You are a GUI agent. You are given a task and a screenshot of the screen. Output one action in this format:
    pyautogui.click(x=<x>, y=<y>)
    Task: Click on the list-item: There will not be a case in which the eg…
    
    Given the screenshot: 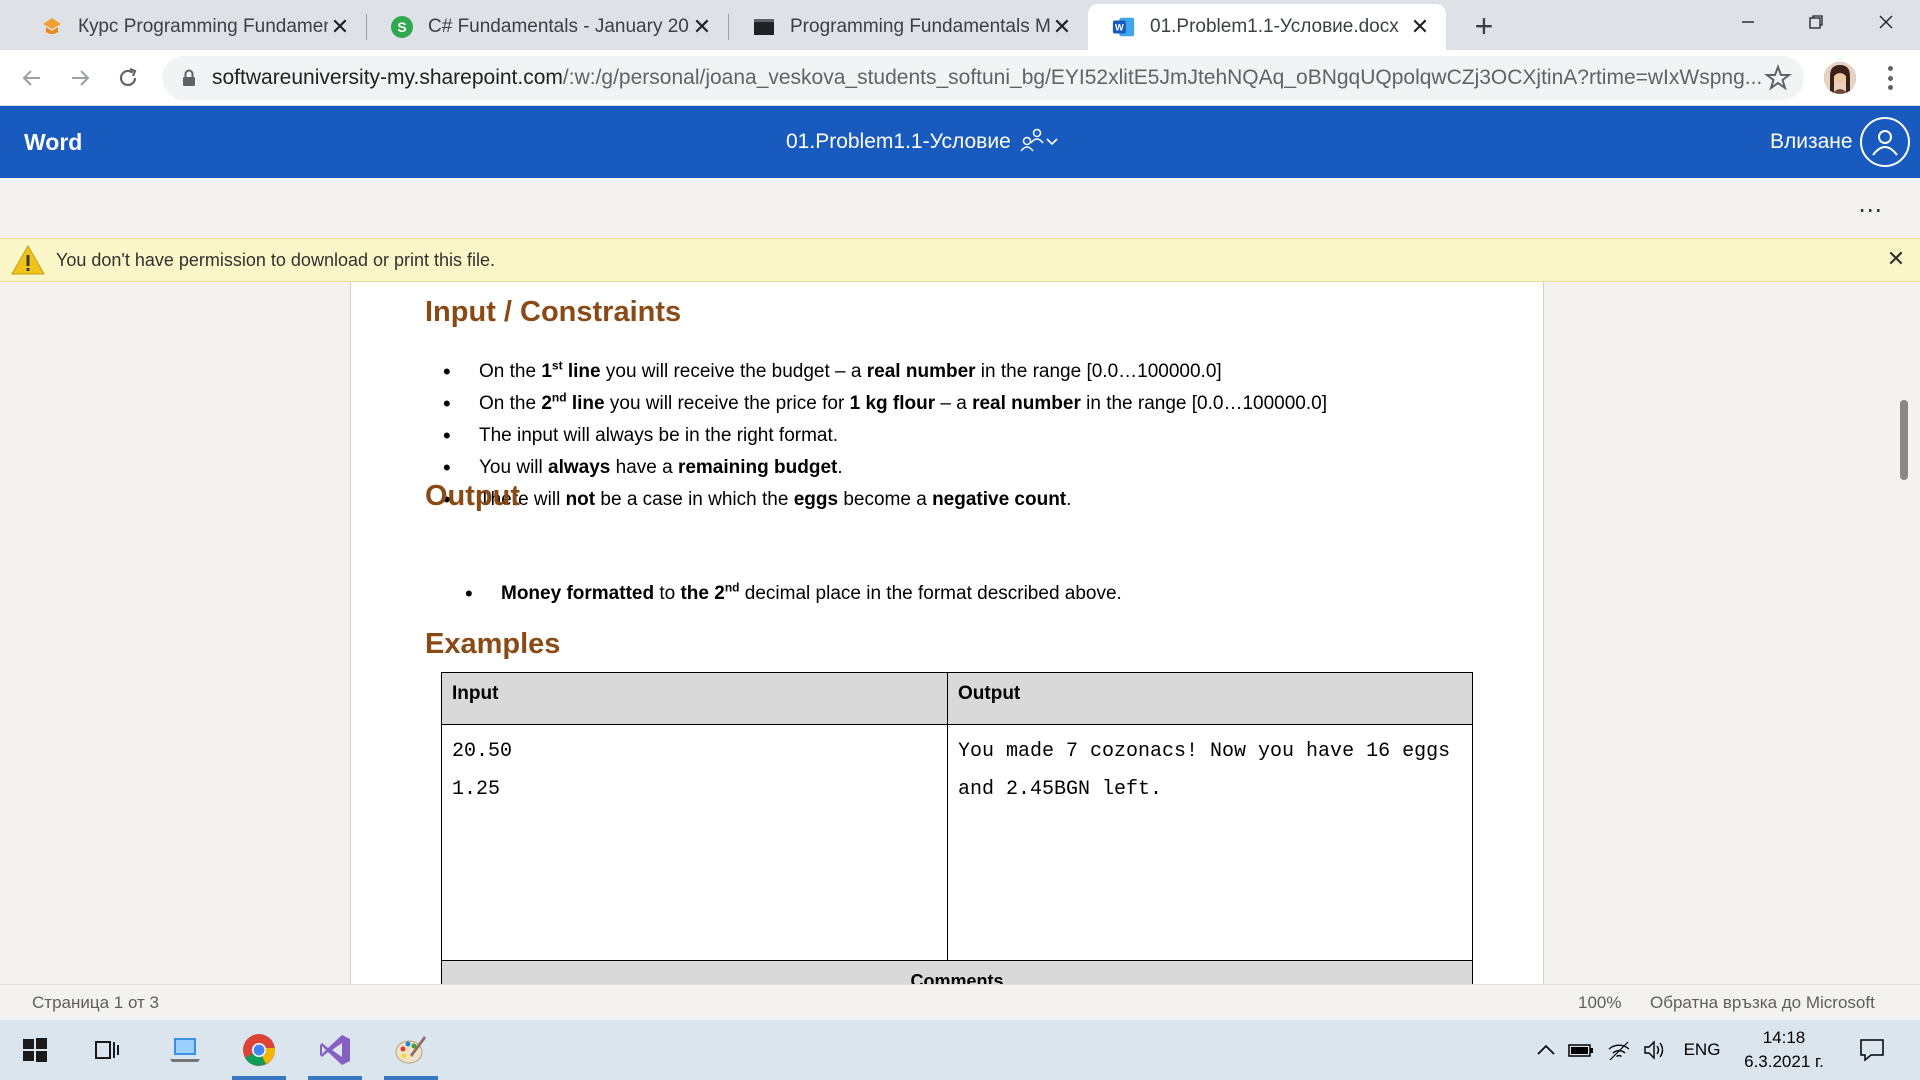 What is the action you would take?
    pyautogui.click(x=883, y=500)
    